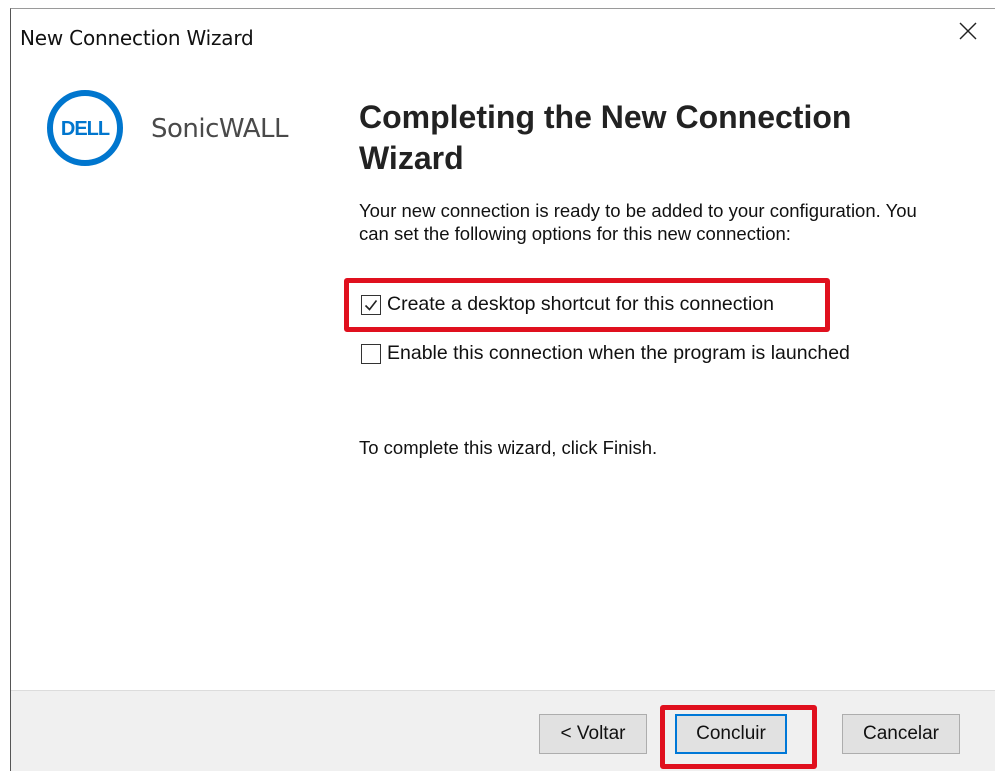  Describe the element at coordinates (731, 734) in the screenshot. I see `finish-button: Concluir` at that location.